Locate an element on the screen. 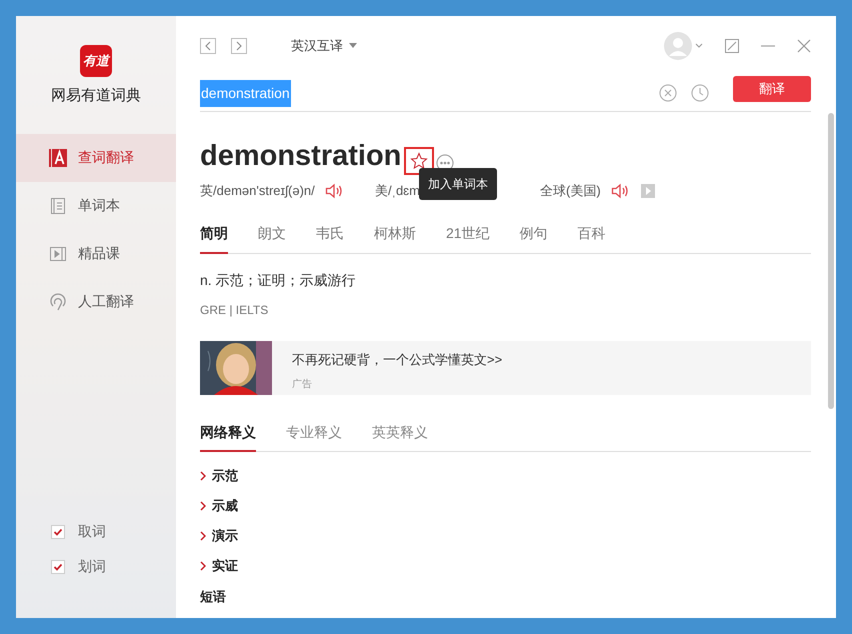 The height and width of the screenshot is (634, 852). section-heading: 短语 is located at coordinates (213, 597).